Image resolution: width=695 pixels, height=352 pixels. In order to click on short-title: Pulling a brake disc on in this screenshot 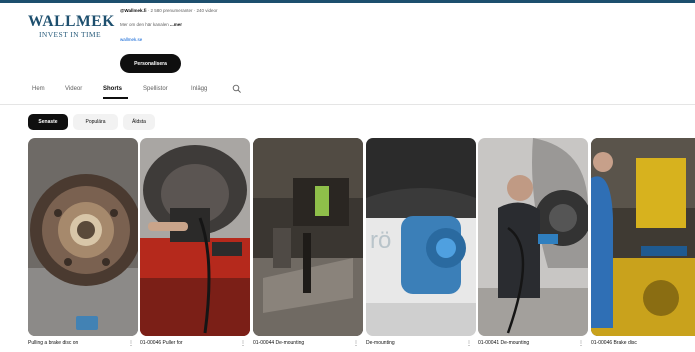, I will do `click(76, 345)`.